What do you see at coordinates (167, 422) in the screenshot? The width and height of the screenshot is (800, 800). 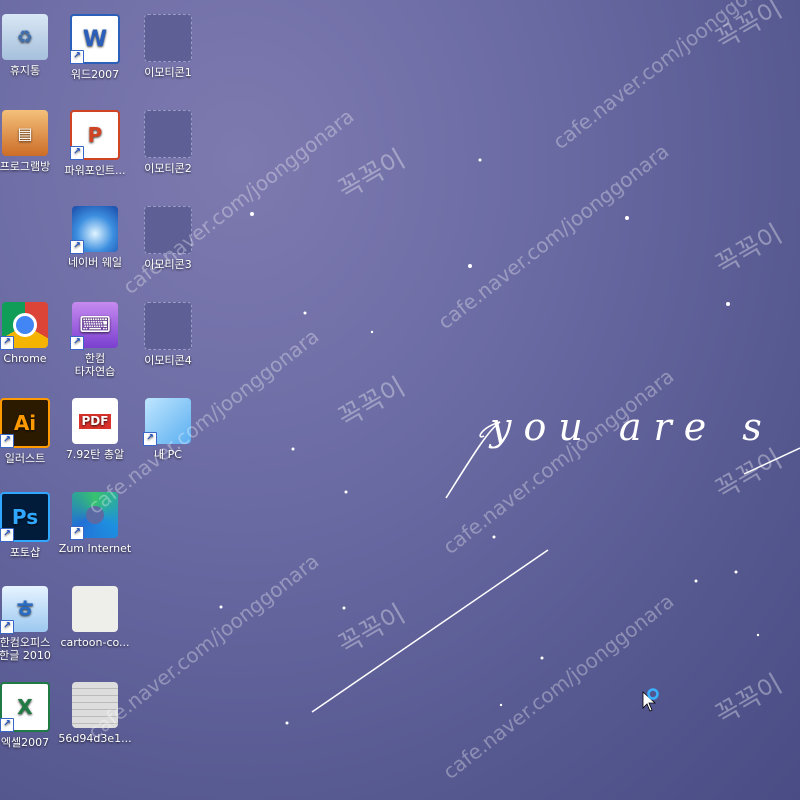 I see `this-pc-icon: ↗` at bounding box center [167, 422].